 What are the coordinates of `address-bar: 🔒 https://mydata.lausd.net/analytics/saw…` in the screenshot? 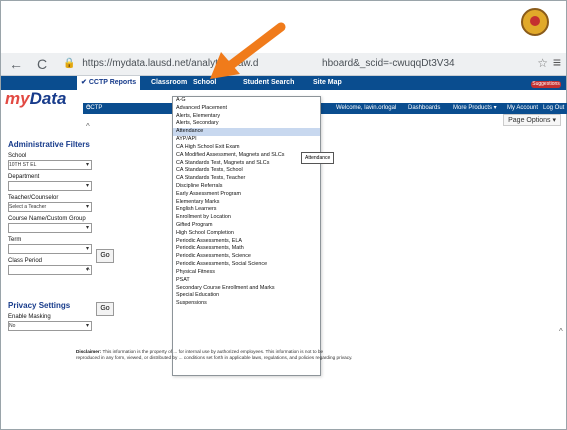 It's located at (293, 64).